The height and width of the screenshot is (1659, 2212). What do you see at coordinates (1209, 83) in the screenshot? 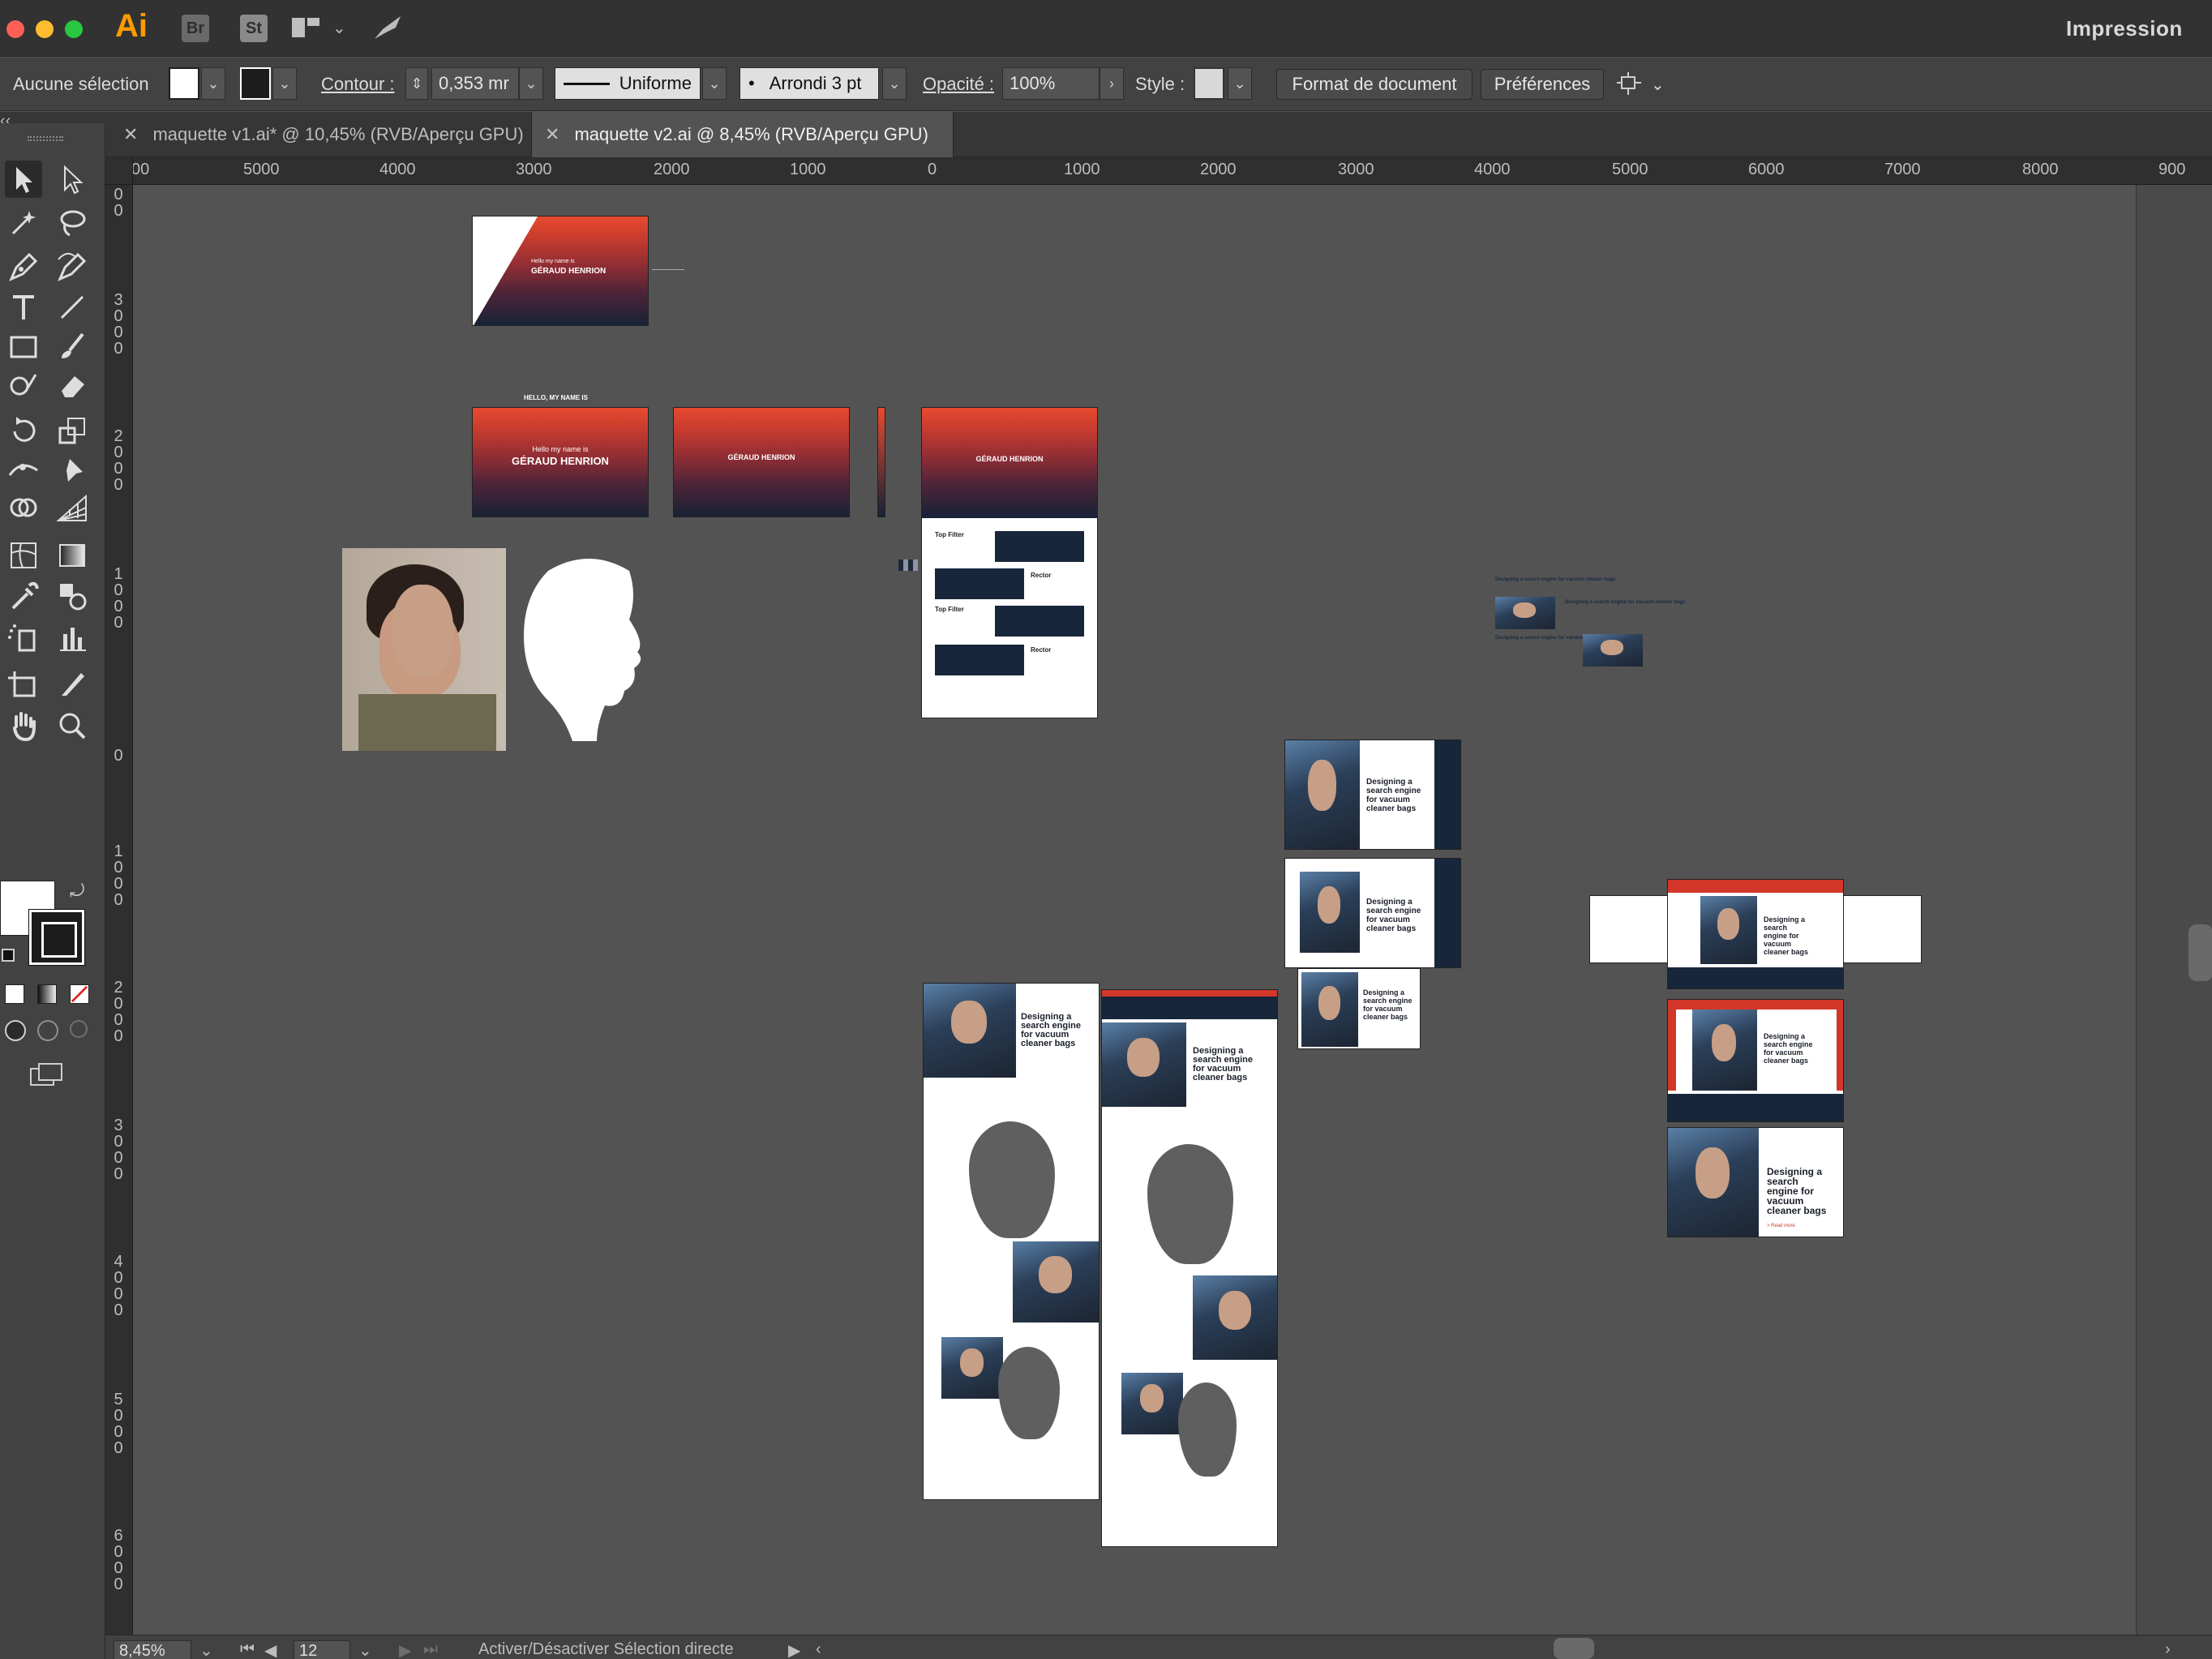
I see `style-swatch` at bounding box center [1209, 83].